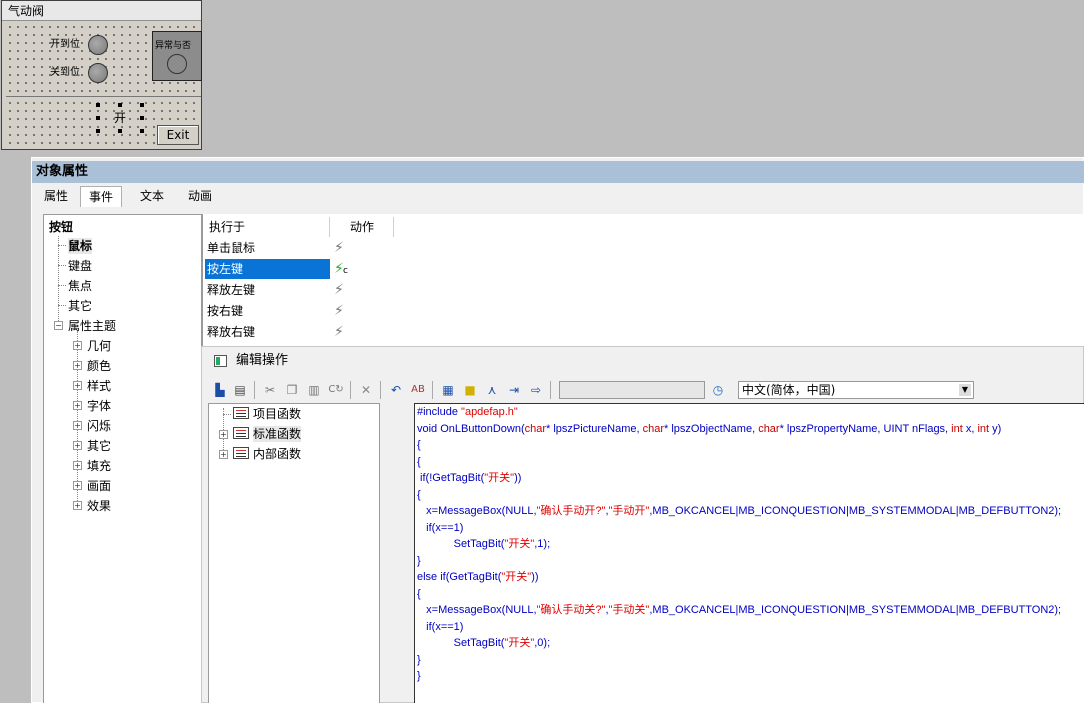 The height and width of the screenshot is (703, 1084). What do you see at coordinates (396, 390) in the screenshot?
I see `undo-icon: ↶` at bounding box center [396, 390].